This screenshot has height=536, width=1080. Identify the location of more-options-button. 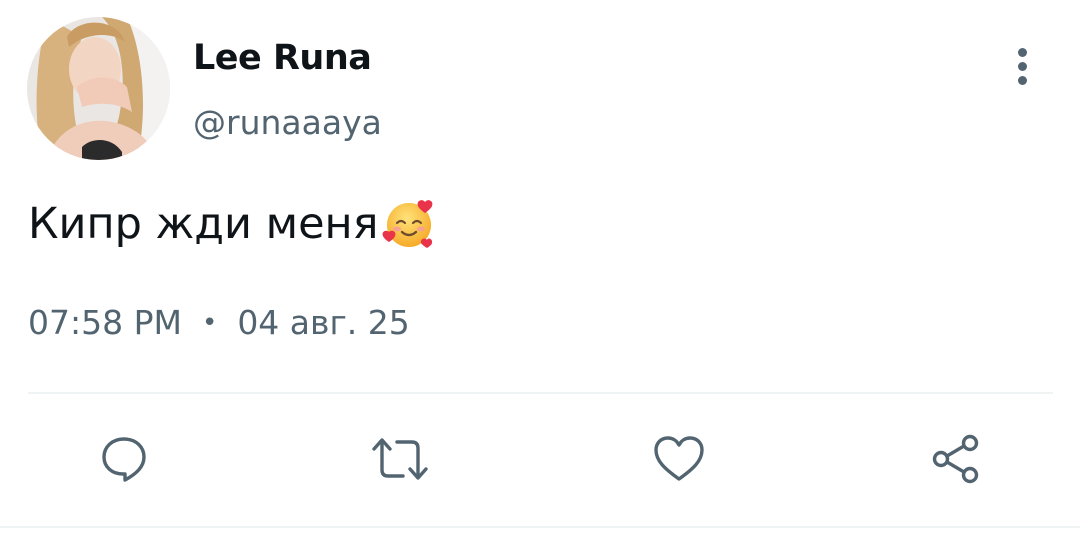
(1022, 66).